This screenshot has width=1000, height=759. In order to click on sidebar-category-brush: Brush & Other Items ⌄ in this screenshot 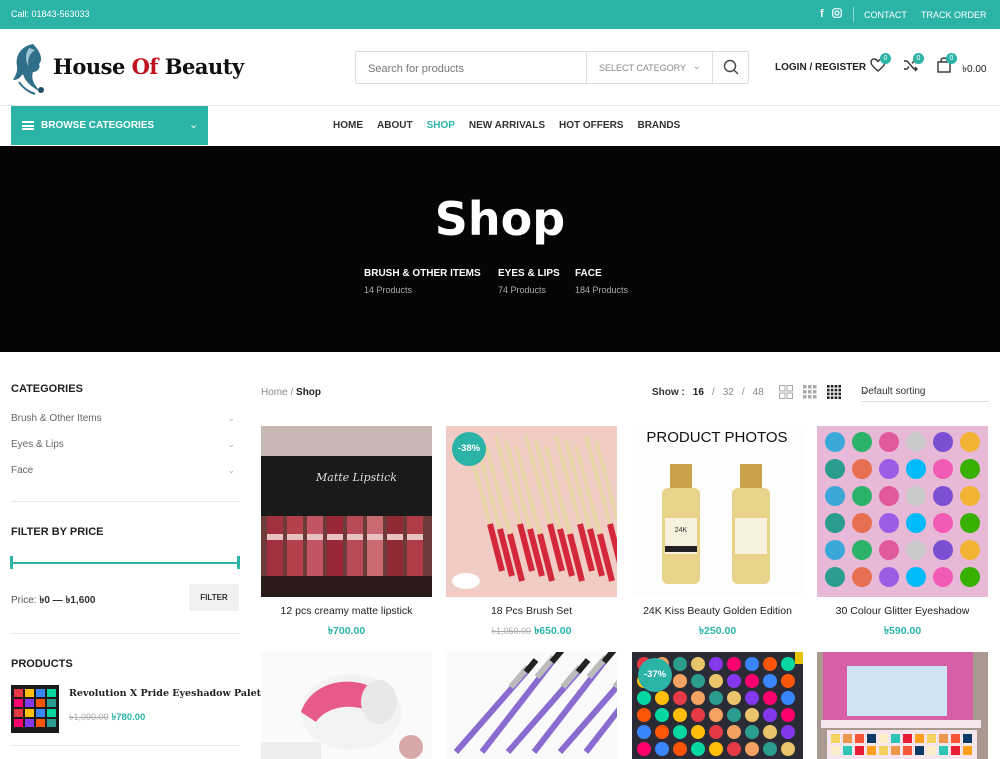, I will do `click(125, 418)`.